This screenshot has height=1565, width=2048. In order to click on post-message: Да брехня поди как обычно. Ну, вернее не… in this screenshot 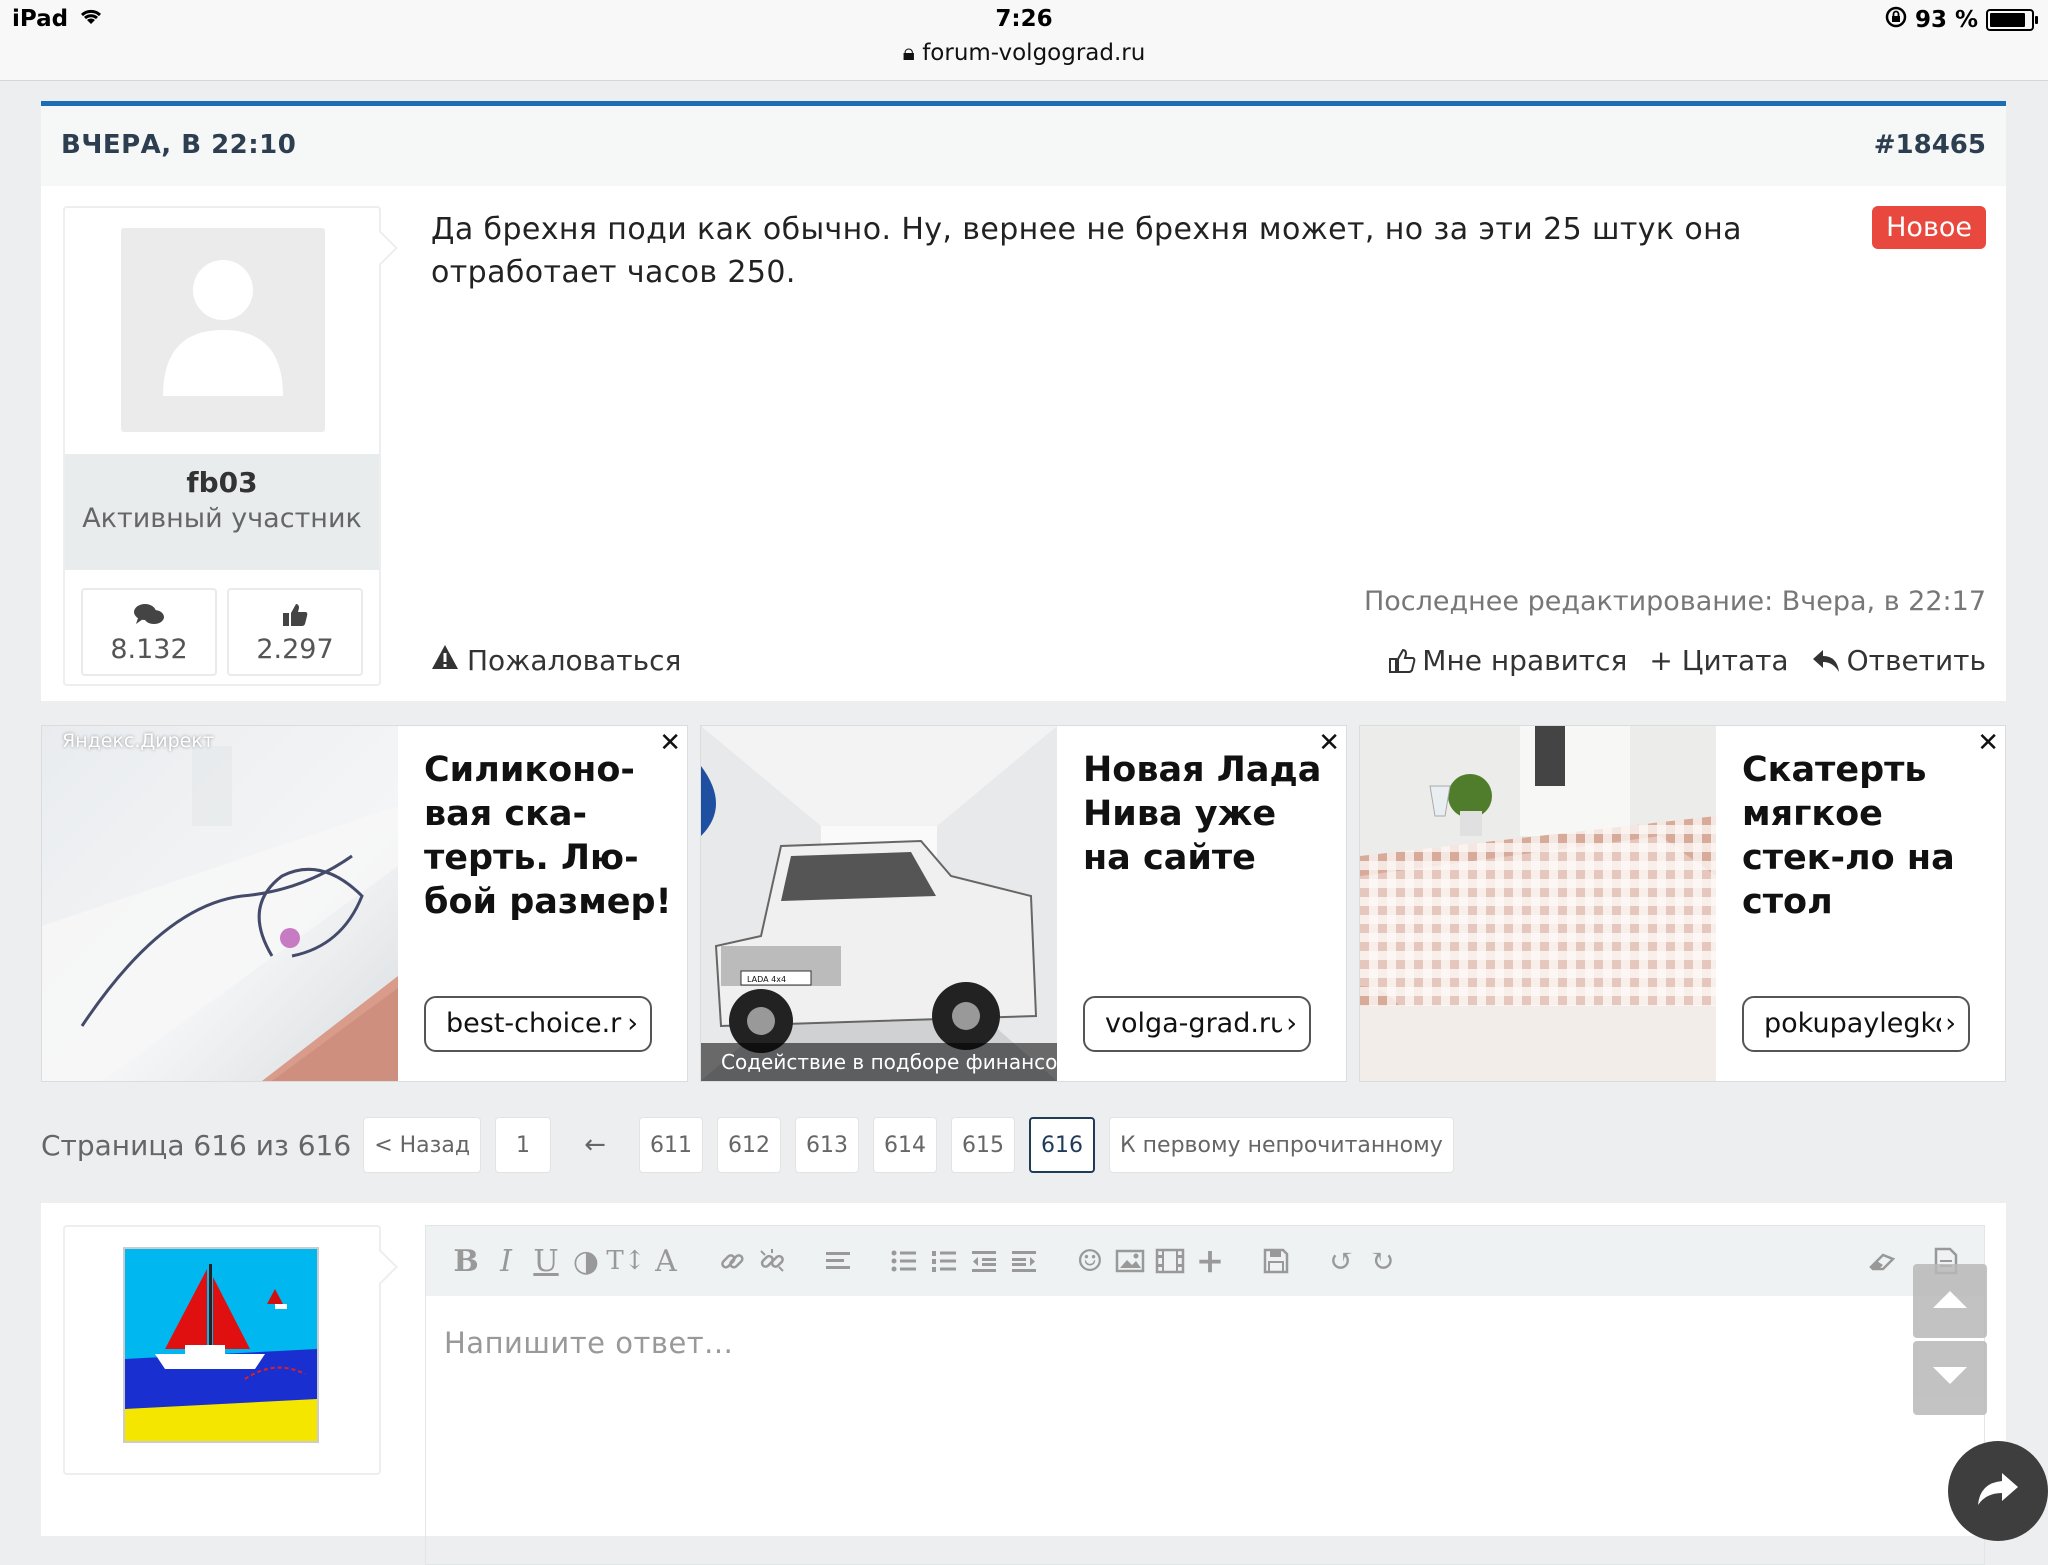, I will do `click(1086, 251)`.